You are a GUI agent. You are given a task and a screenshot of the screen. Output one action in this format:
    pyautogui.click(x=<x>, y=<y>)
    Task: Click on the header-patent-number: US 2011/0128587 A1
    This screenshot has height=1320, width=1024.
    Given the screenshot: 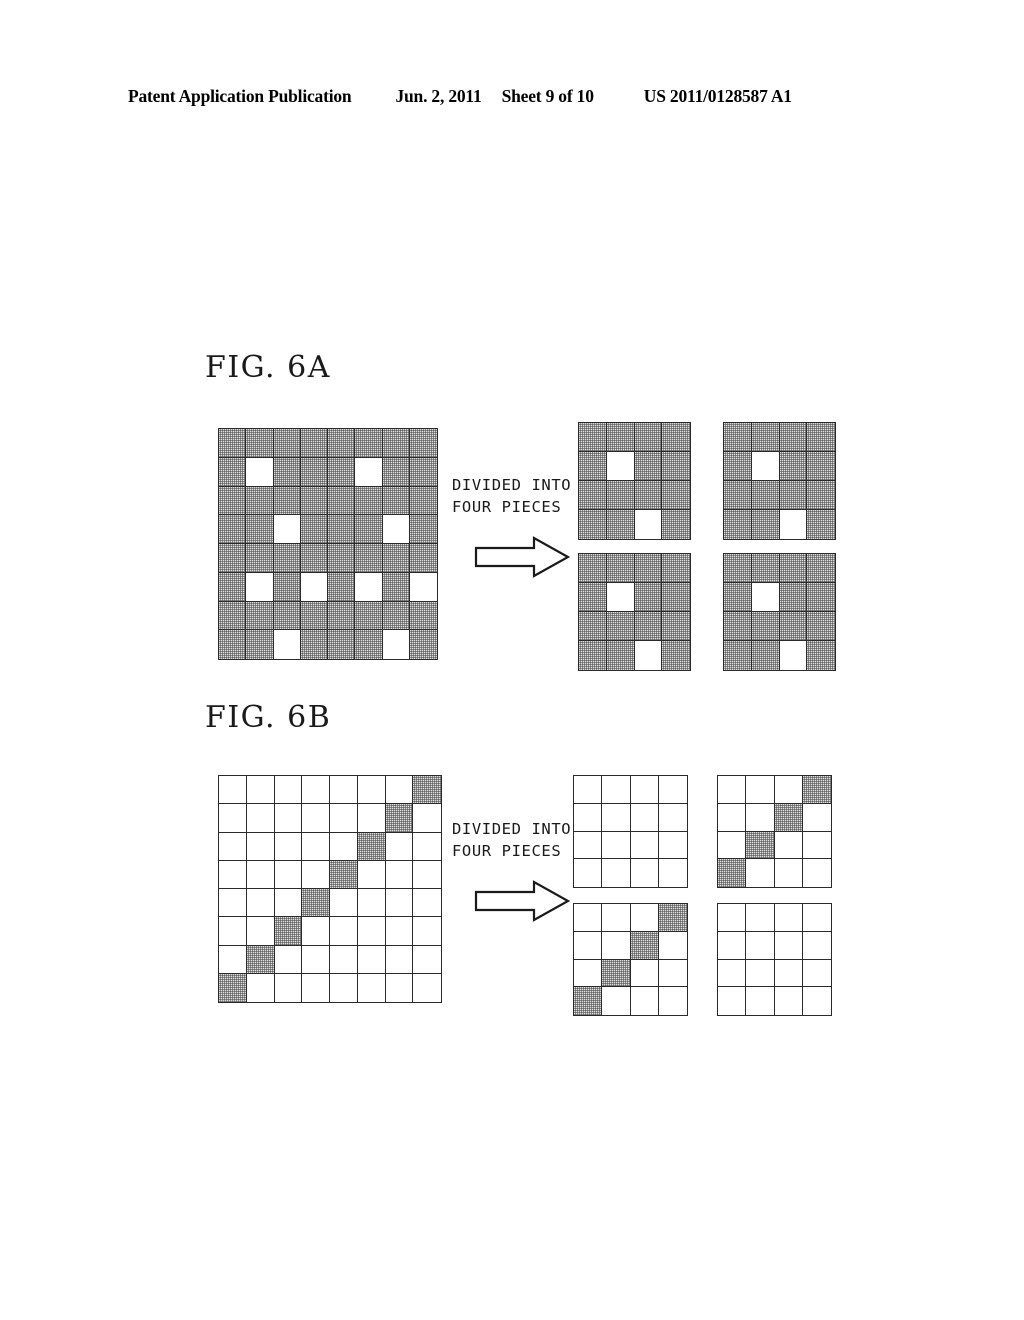 What is the action you would take?
    pyautogui.click(x=717, y=96)
    